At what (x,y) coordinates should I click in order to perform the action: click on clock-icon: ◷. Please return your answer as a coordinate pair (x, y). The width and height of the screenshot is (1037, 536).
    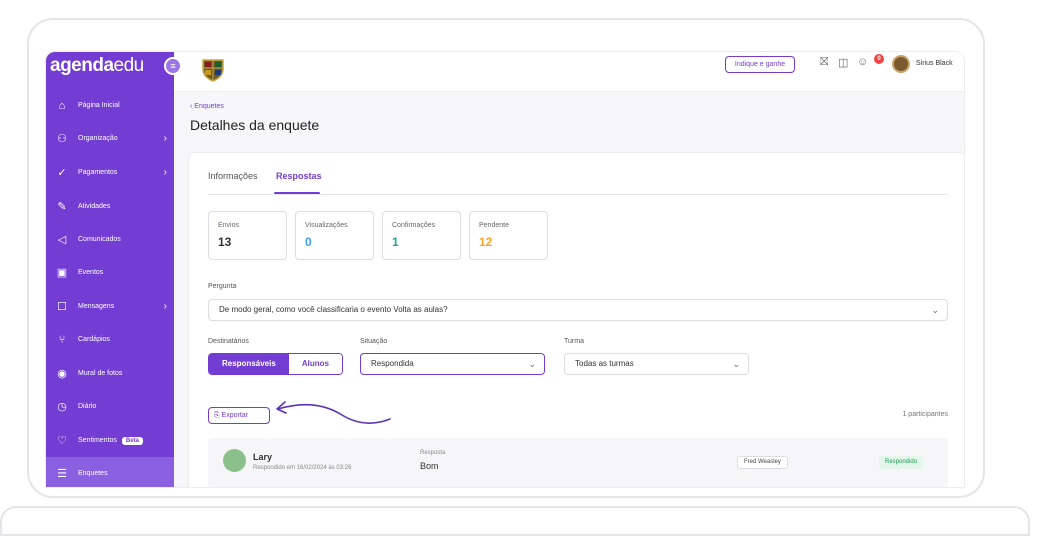
    Looking at the image, I should click on (62, 407).